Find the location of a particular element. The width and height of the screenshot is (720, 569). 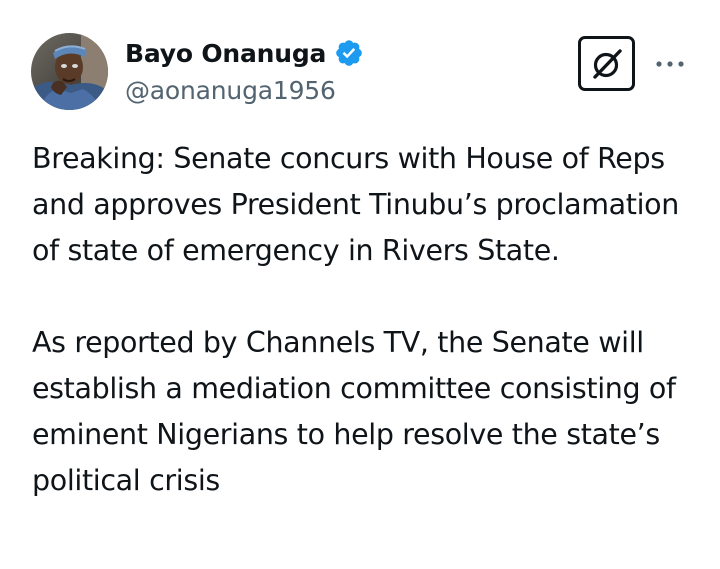

grok-icon is located at coordinates (607, 63).